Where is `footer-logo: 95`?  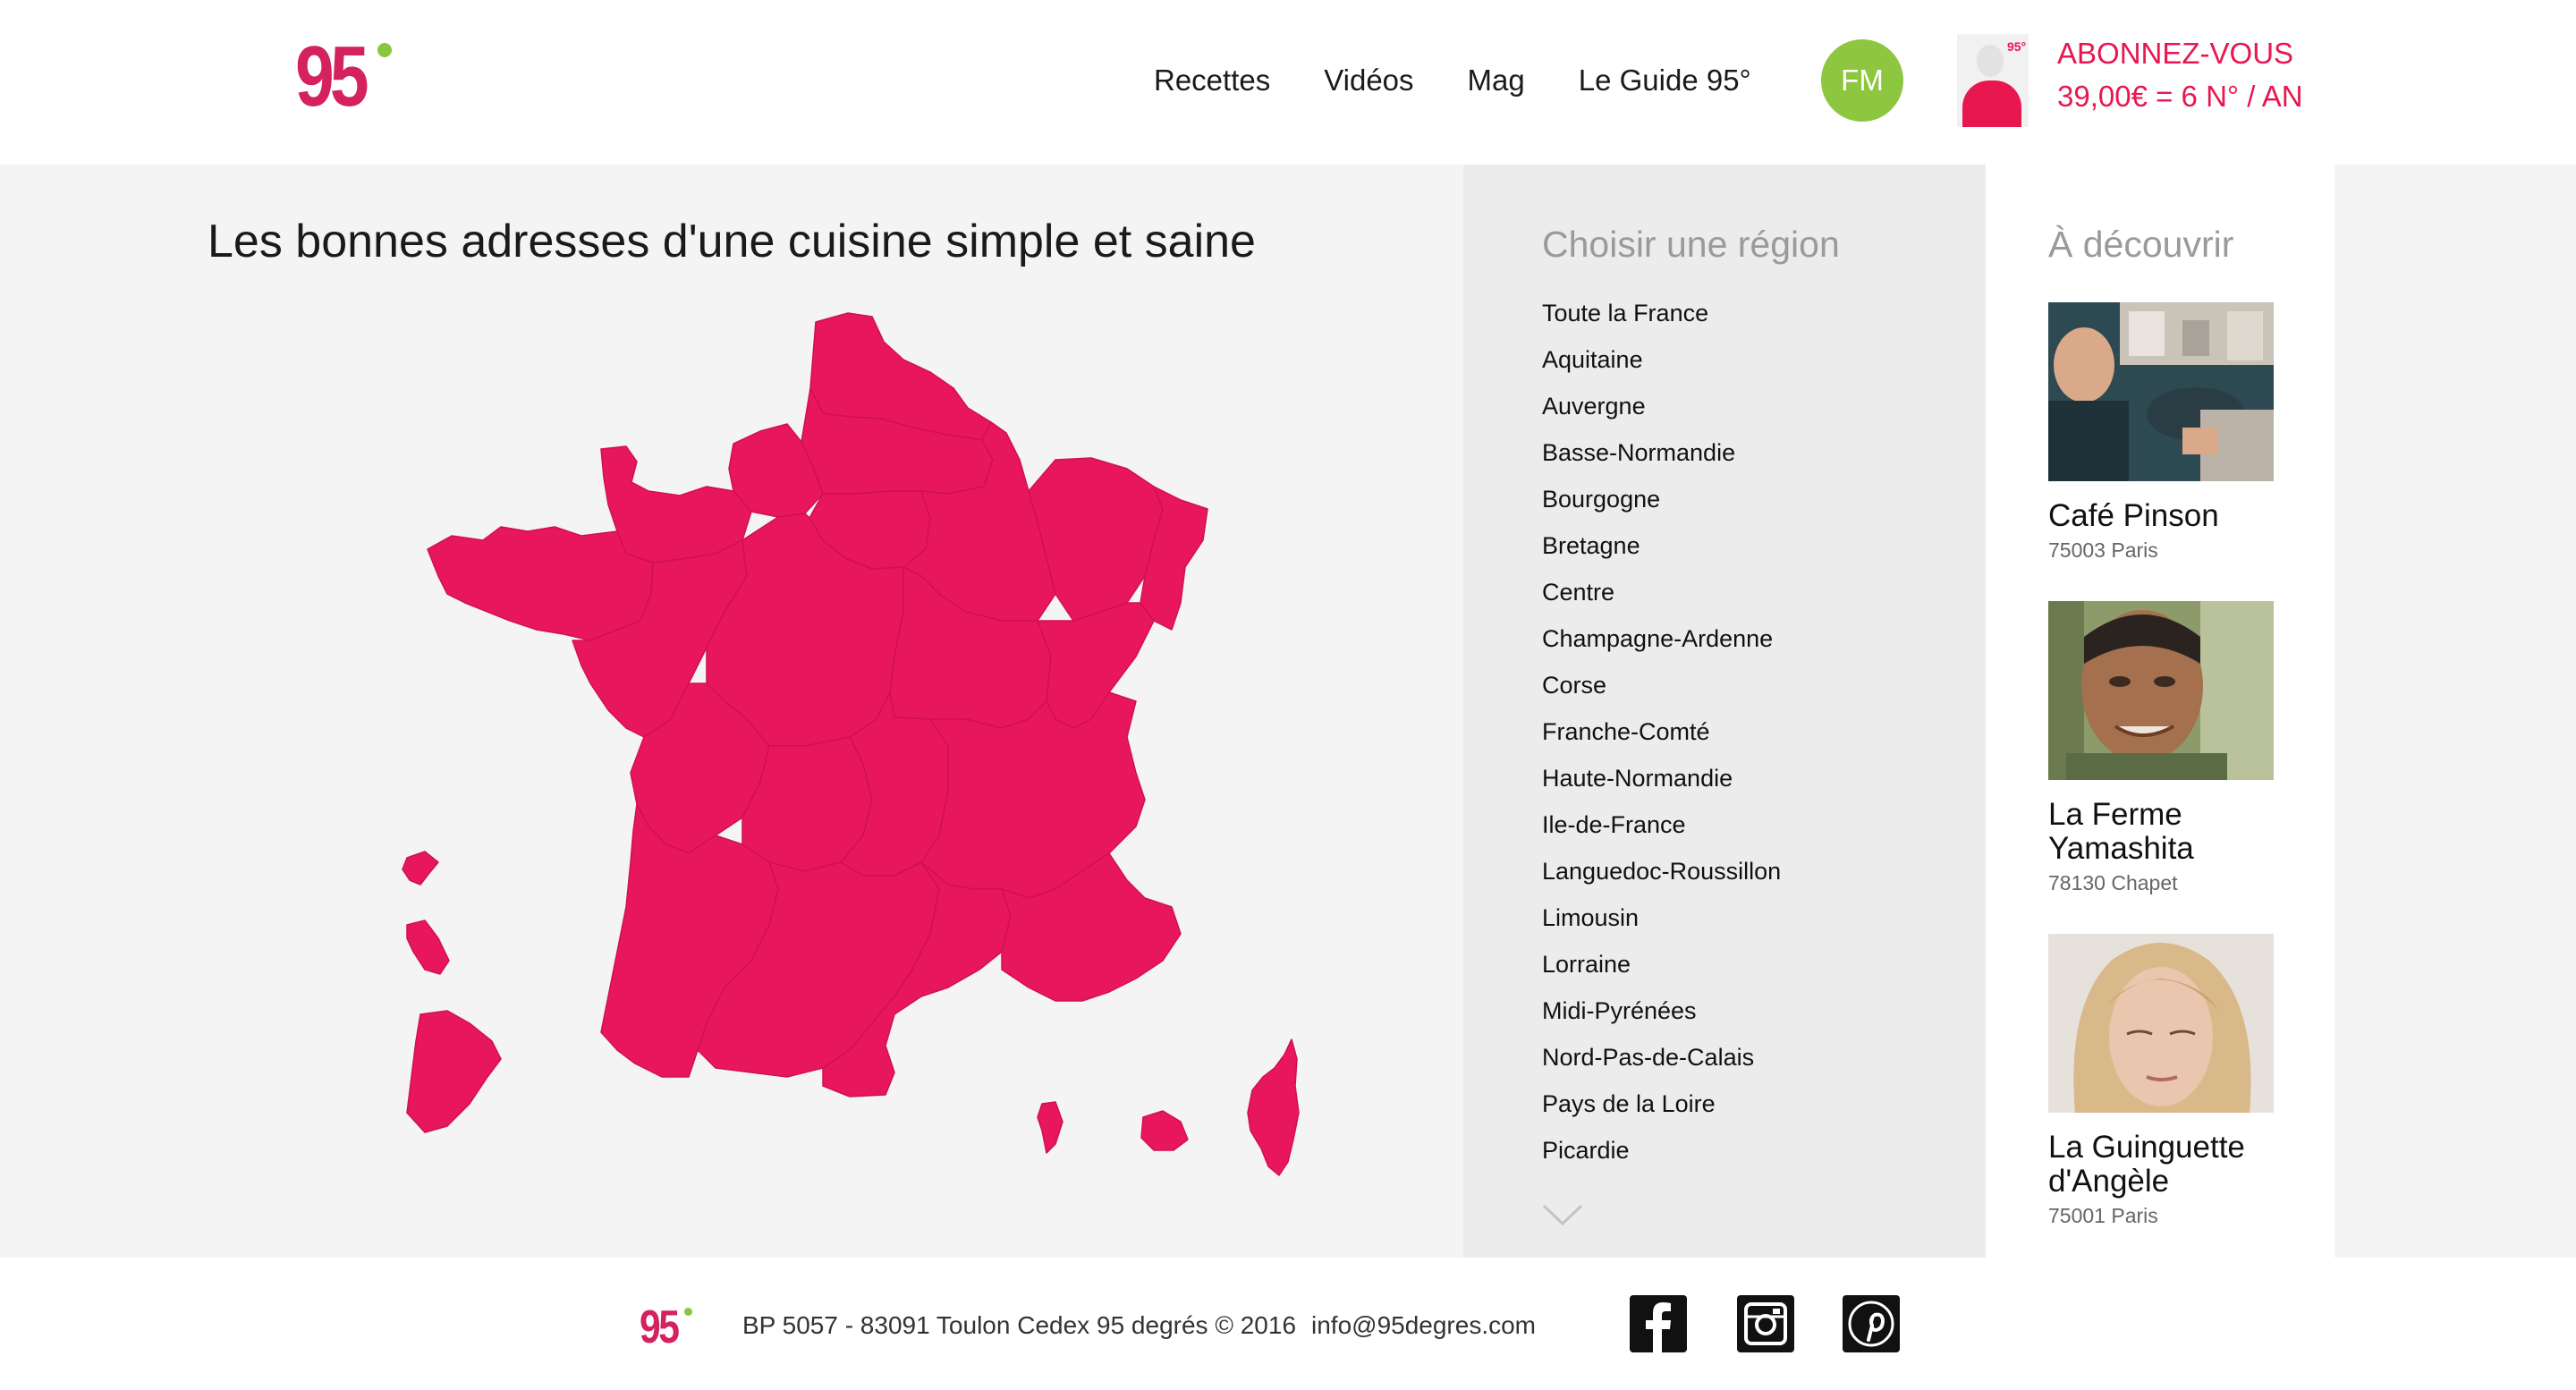
footer-logo: 95 is located at coordinates (671, 1327).